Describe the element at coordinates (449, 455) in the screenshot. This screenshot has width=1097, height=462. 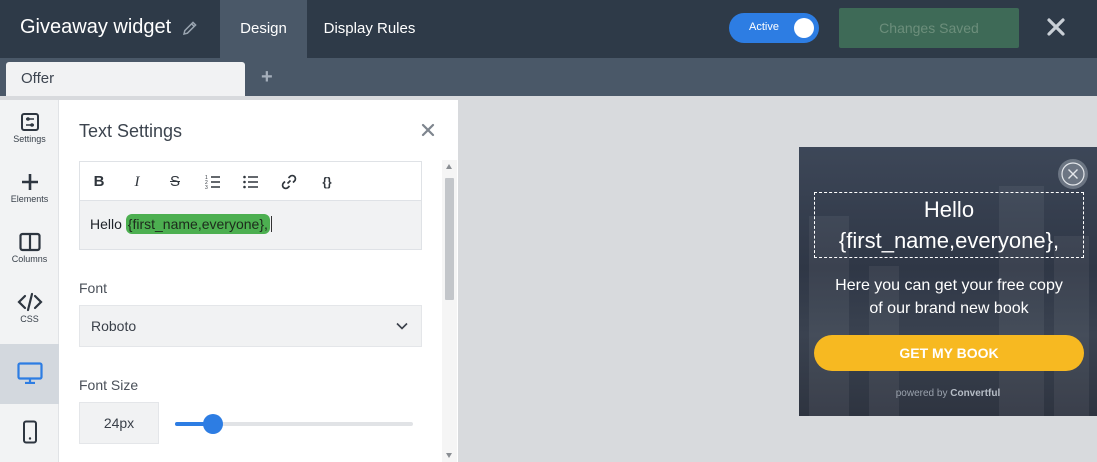
I see `scroll-down-arrow-icon` at that location.